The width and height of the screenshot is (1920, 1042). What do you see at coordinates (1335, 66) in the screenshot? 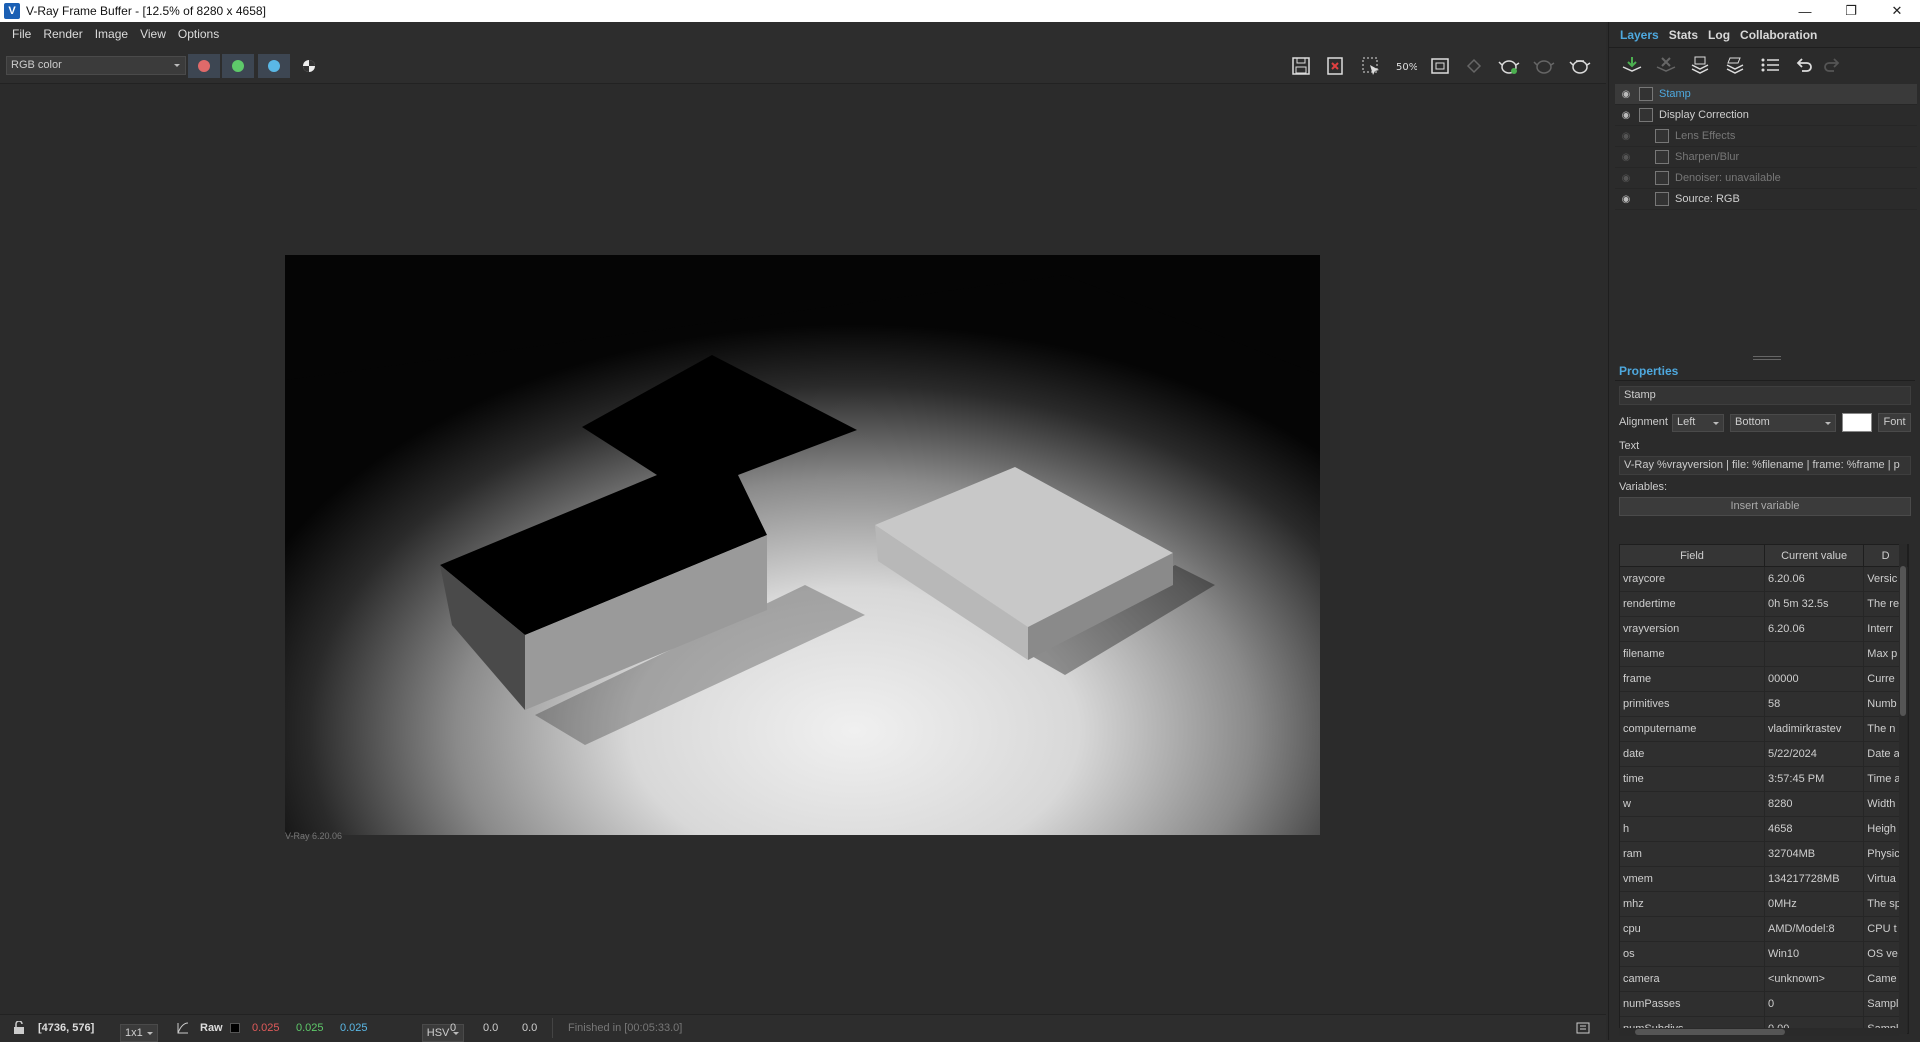
I see `clear-image-icon` at bounding box center [1335, 66].